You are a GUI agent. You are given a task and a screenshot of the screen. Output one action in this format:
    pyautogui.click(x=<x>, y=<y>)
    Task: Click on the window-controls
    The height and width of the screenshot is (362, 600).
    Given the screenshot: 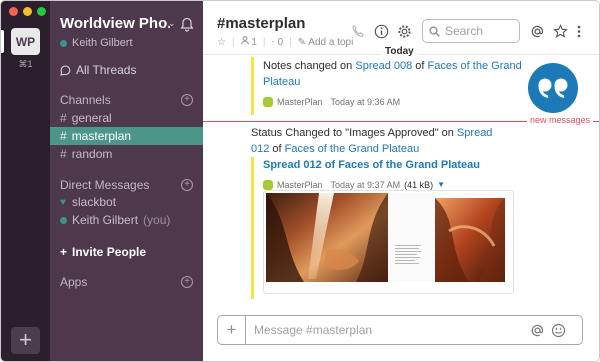 What is the action you would take?
    pyautogui.click(x=27, y=11)
    